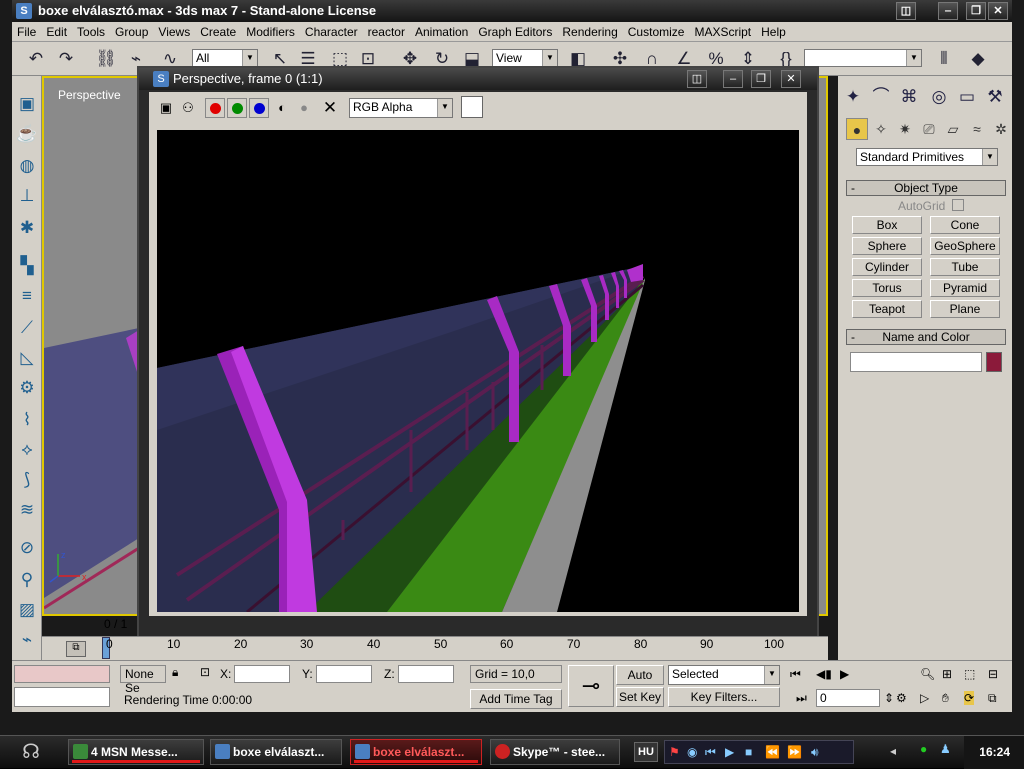  Describe the element at coordinates (27, 480) in the screenshot. I see `deform-modifier-icon: ⟆` at that location.